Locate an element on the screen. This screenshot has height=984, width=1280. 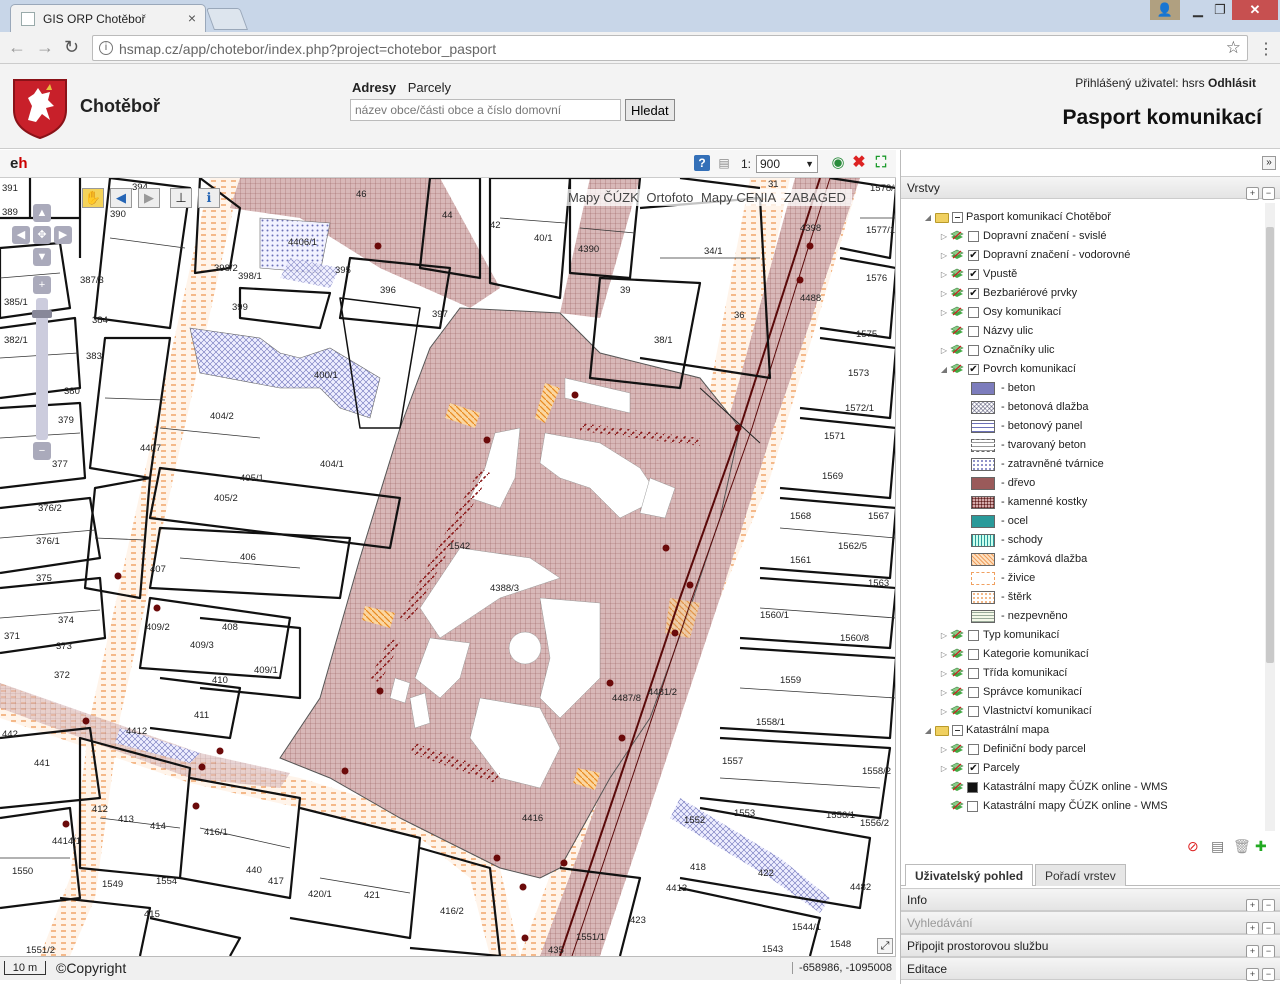
layer-tree-item: ▷ Dopravní značení - svislé is located at coordinates (1081, 236).